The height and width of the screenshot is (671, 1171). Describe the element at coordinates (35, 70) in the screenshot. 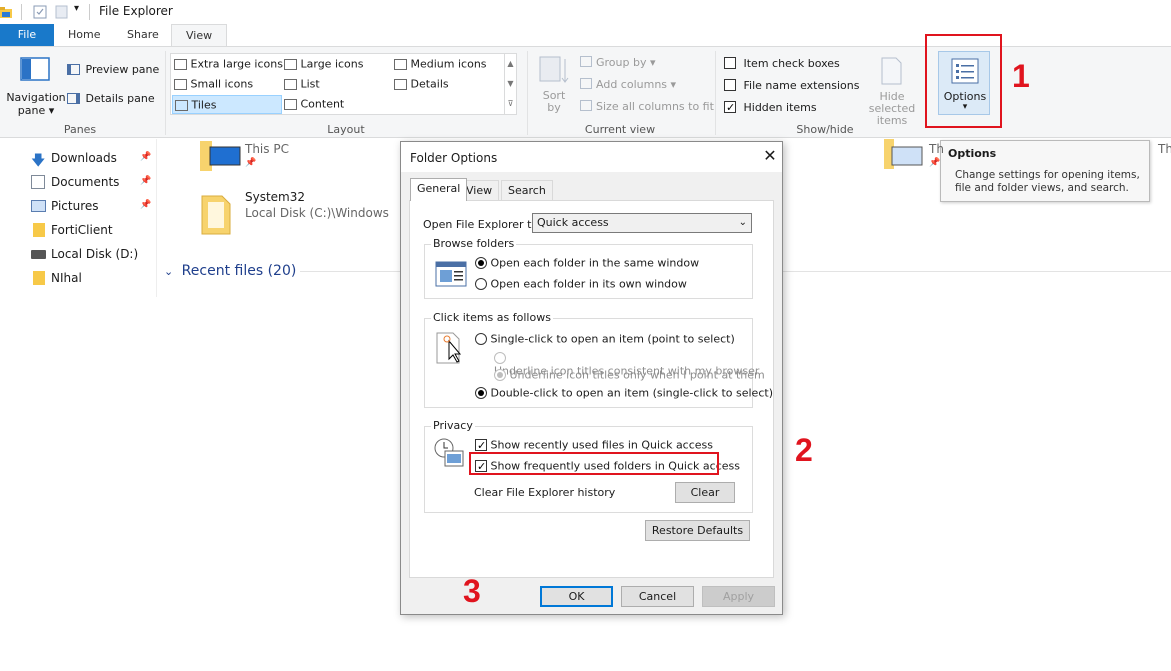

I see `navigation-pane-icon` at that location.